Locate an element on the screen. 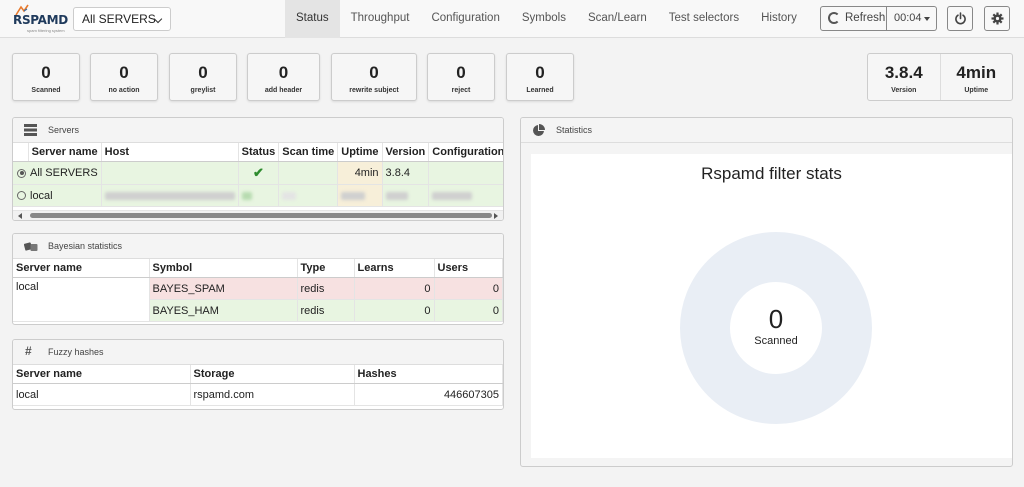 This screenshot has height=487, width=1024. scroll-right-icon is located at coordinates (496, 216).